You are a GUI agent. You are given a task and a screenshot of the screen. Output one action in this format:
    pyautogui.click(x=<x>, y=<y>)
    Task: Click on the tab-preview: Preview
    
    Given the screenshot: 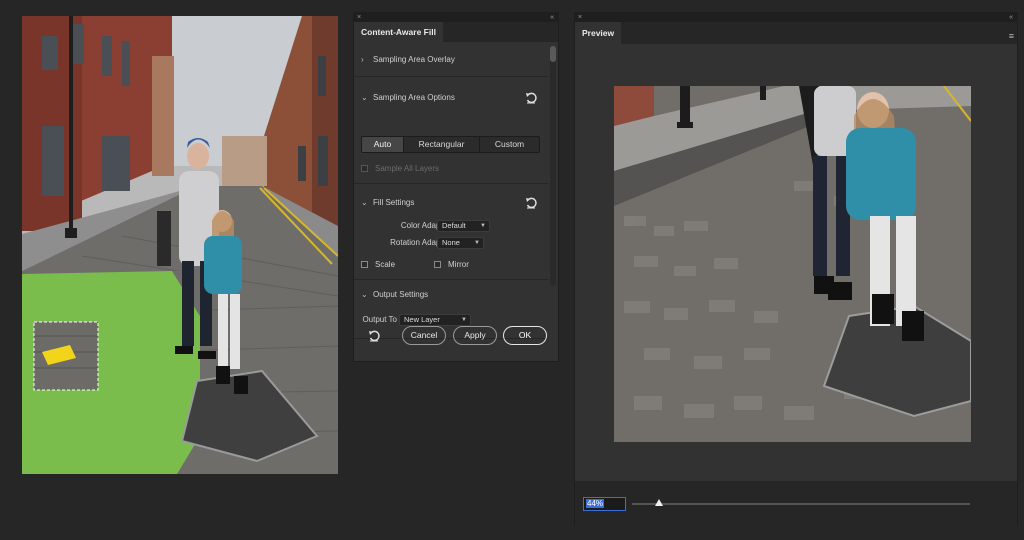 What is the action you would take?
    pyautogui.click(x=598, y=33)
    